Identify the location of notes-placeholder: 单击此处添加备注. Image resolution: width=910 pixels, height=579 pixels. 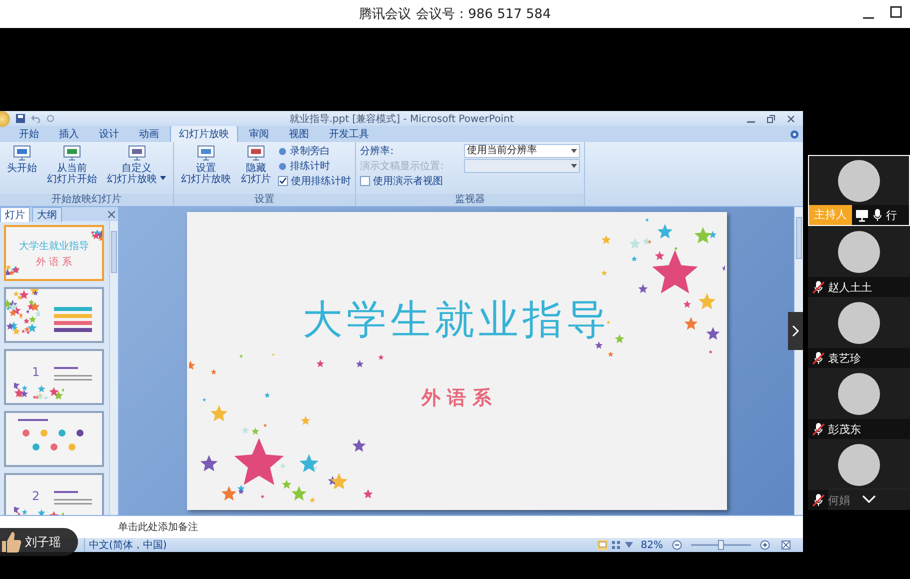
(158, 527).